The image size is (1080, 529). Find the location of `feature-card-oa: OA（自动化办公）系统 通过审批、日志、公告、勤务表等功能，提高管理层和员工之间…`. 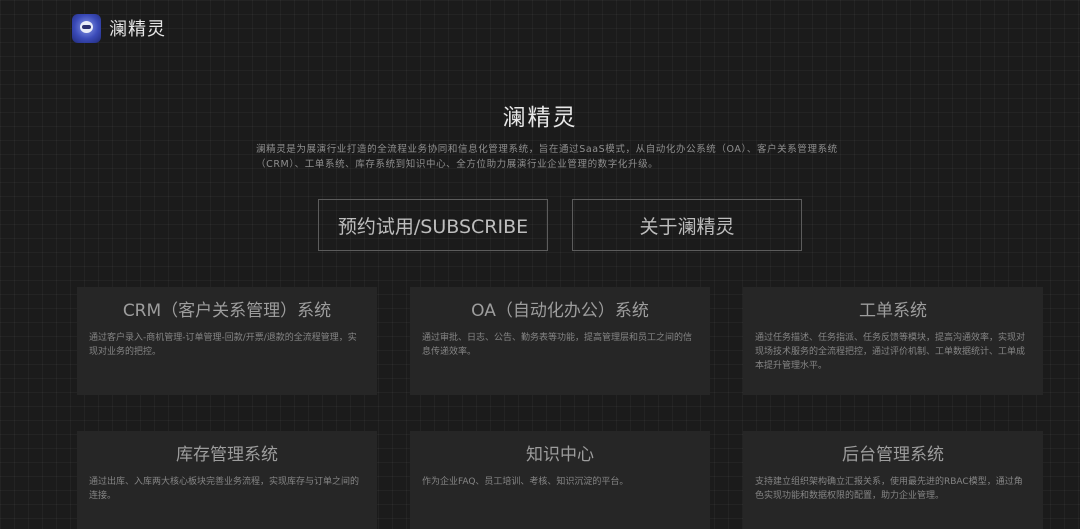

feature-card-oa: OA（自动化办公）系统 通过审批、日志、公告、勤务表等功能，提高管理层和员工之间… is located at coordinates (560, 341).